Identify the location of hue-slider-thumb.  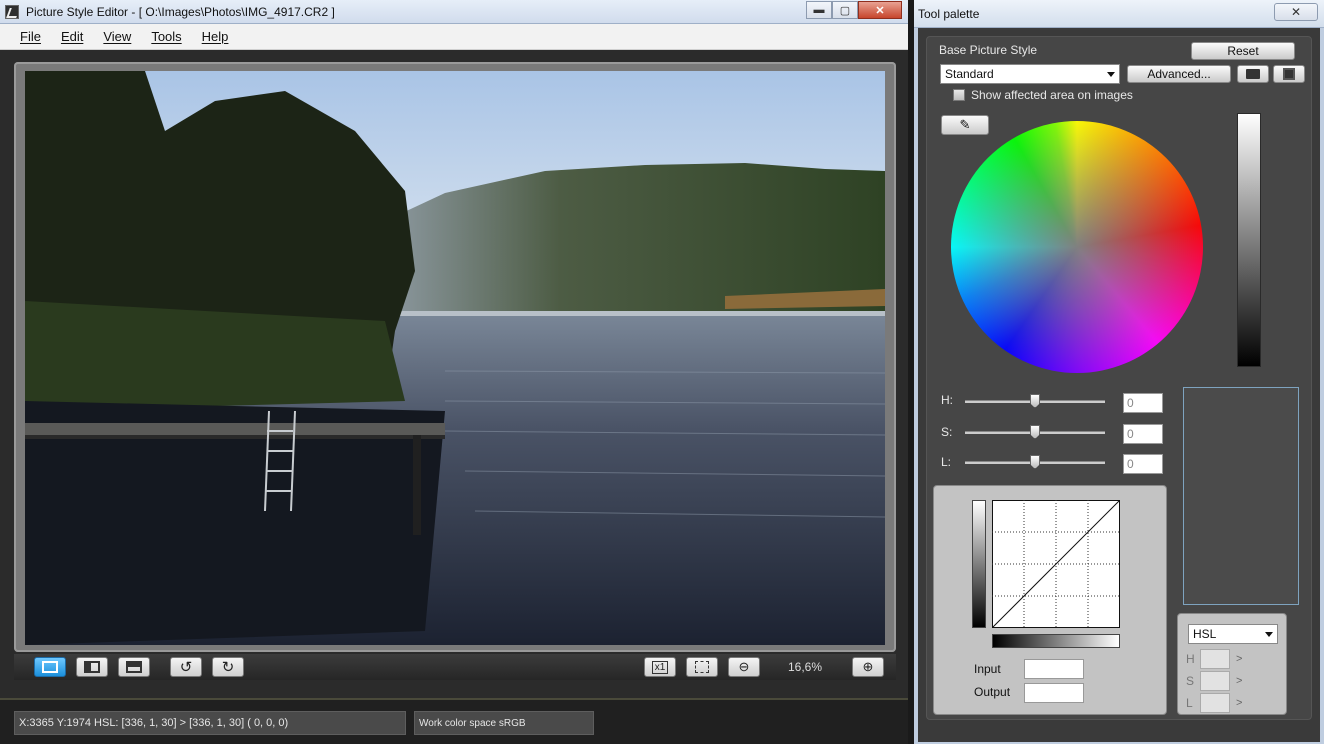
(1035, 401).